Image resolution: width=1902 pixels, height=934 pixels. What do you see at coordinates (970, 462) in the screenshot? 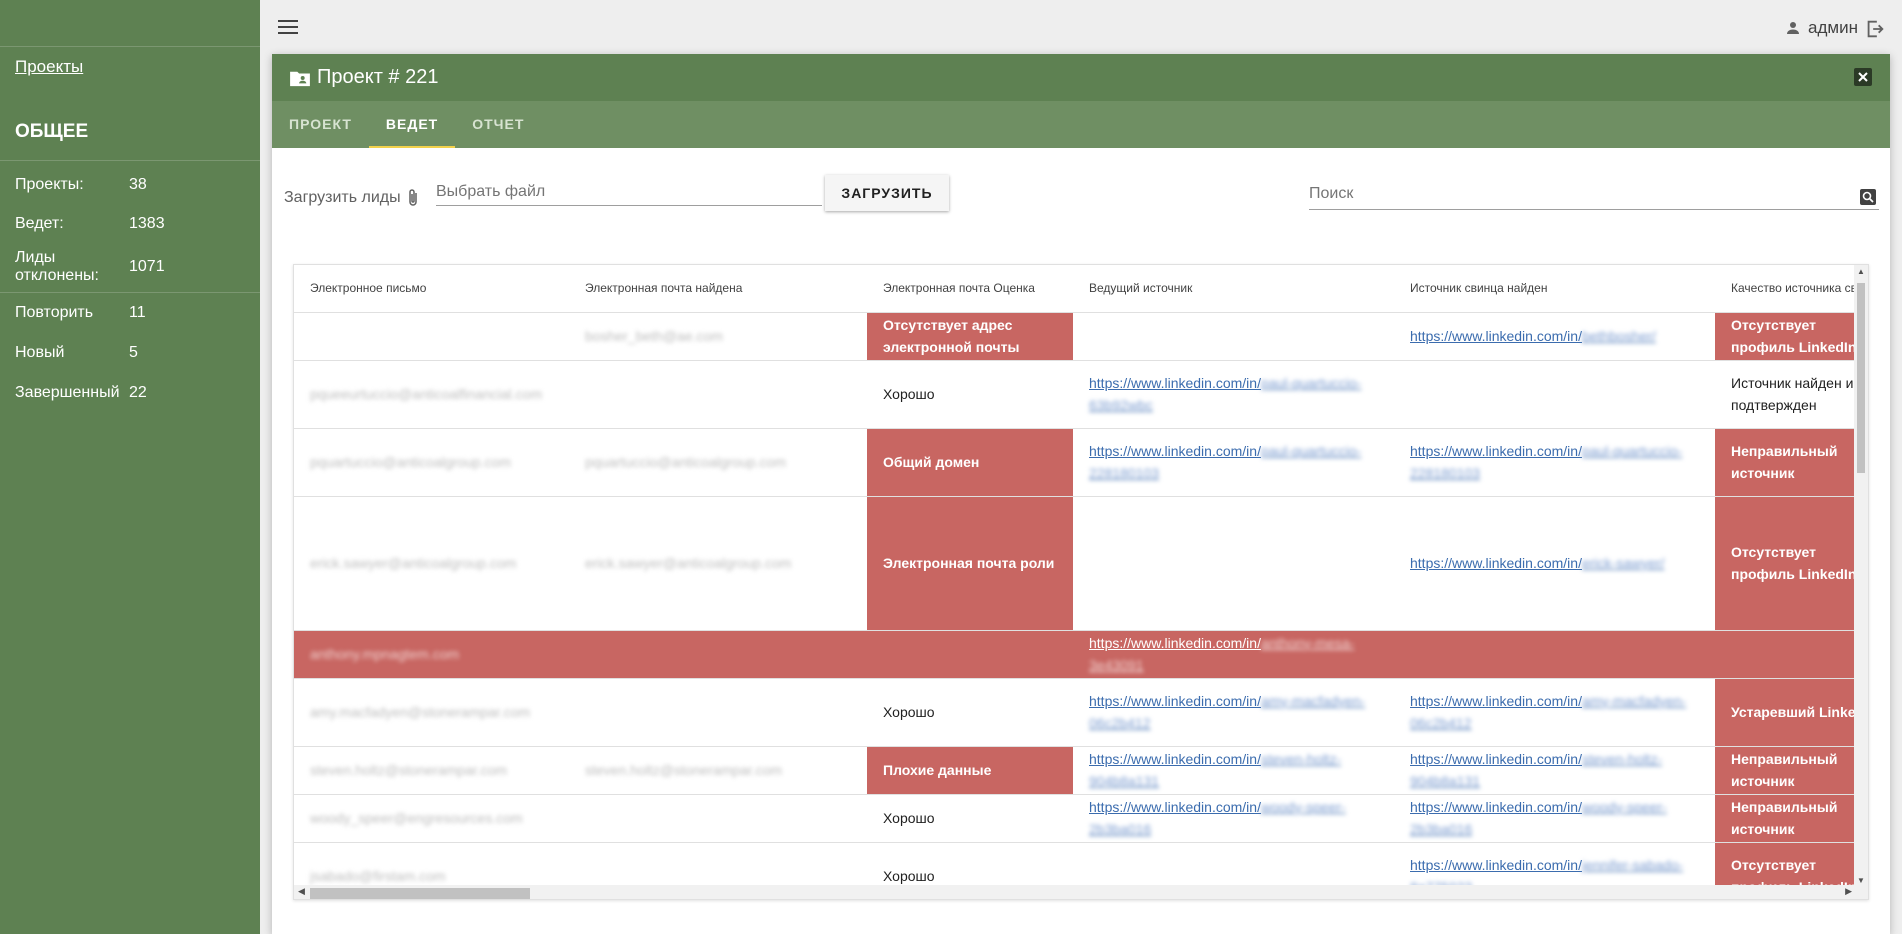
I see `cell-email-score: Общий домен` at bounding box center [970, 462].